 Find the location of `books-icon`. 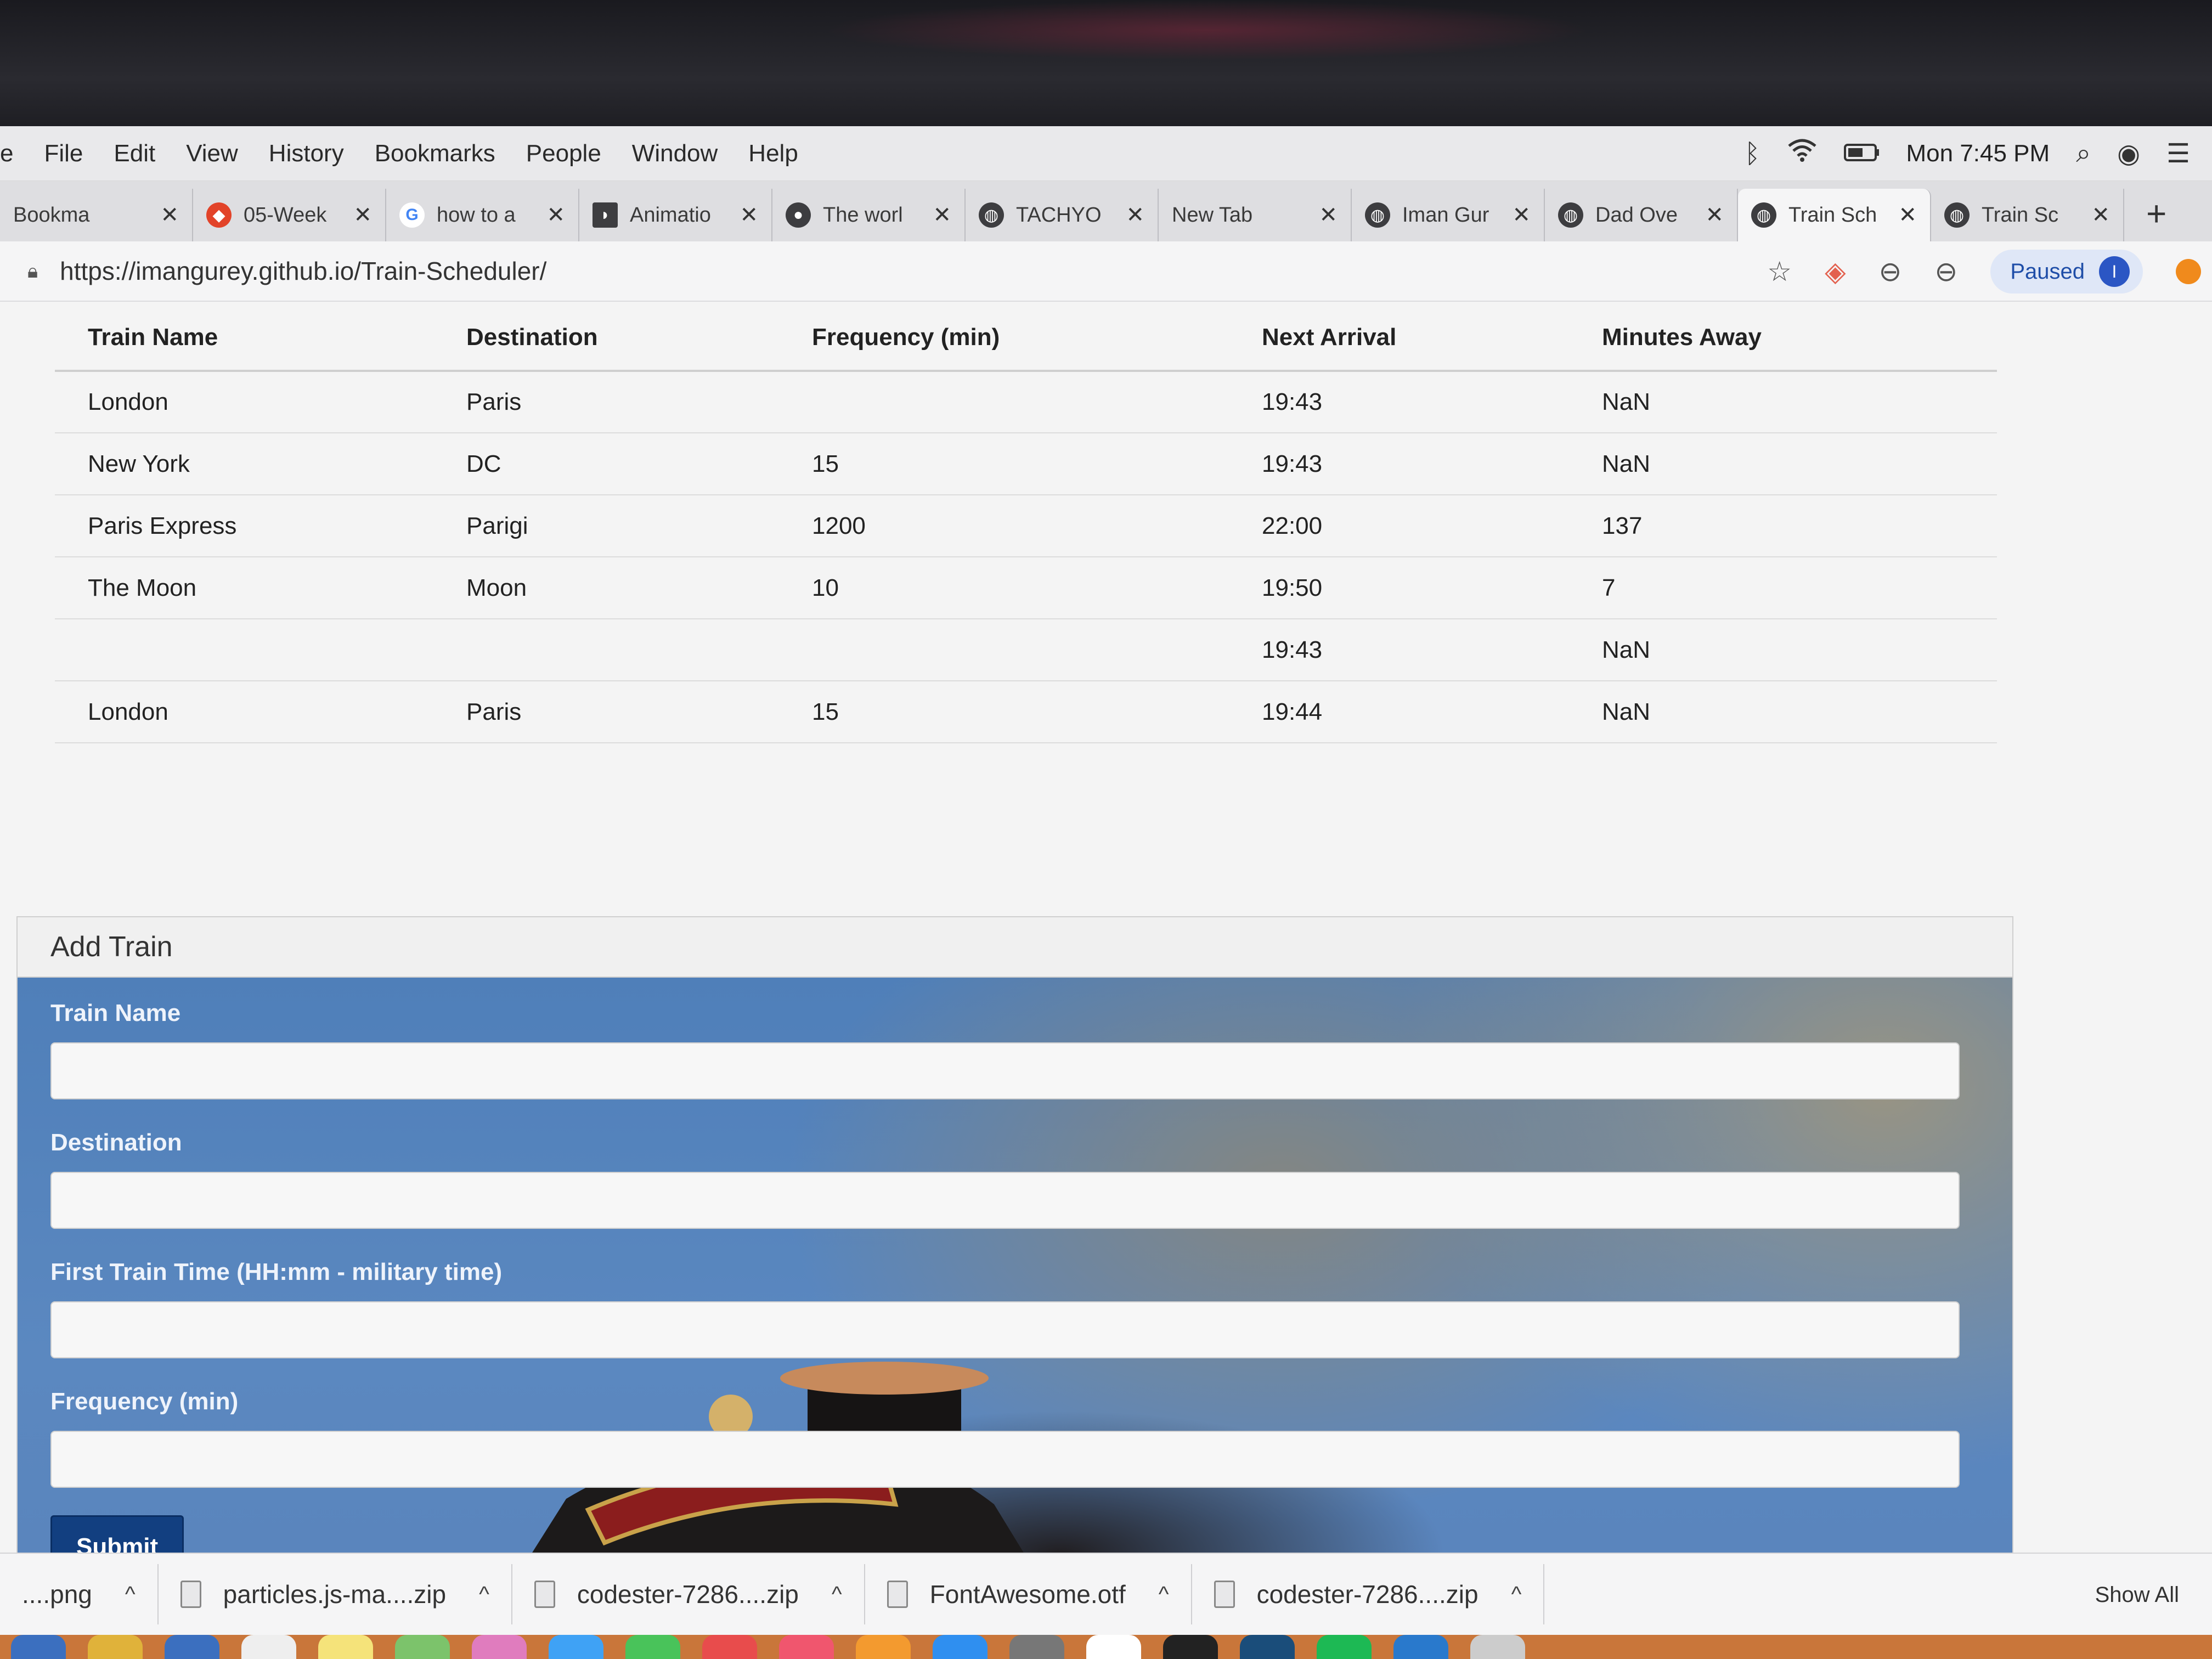

books-icon is located at coordinates (883, 1647).